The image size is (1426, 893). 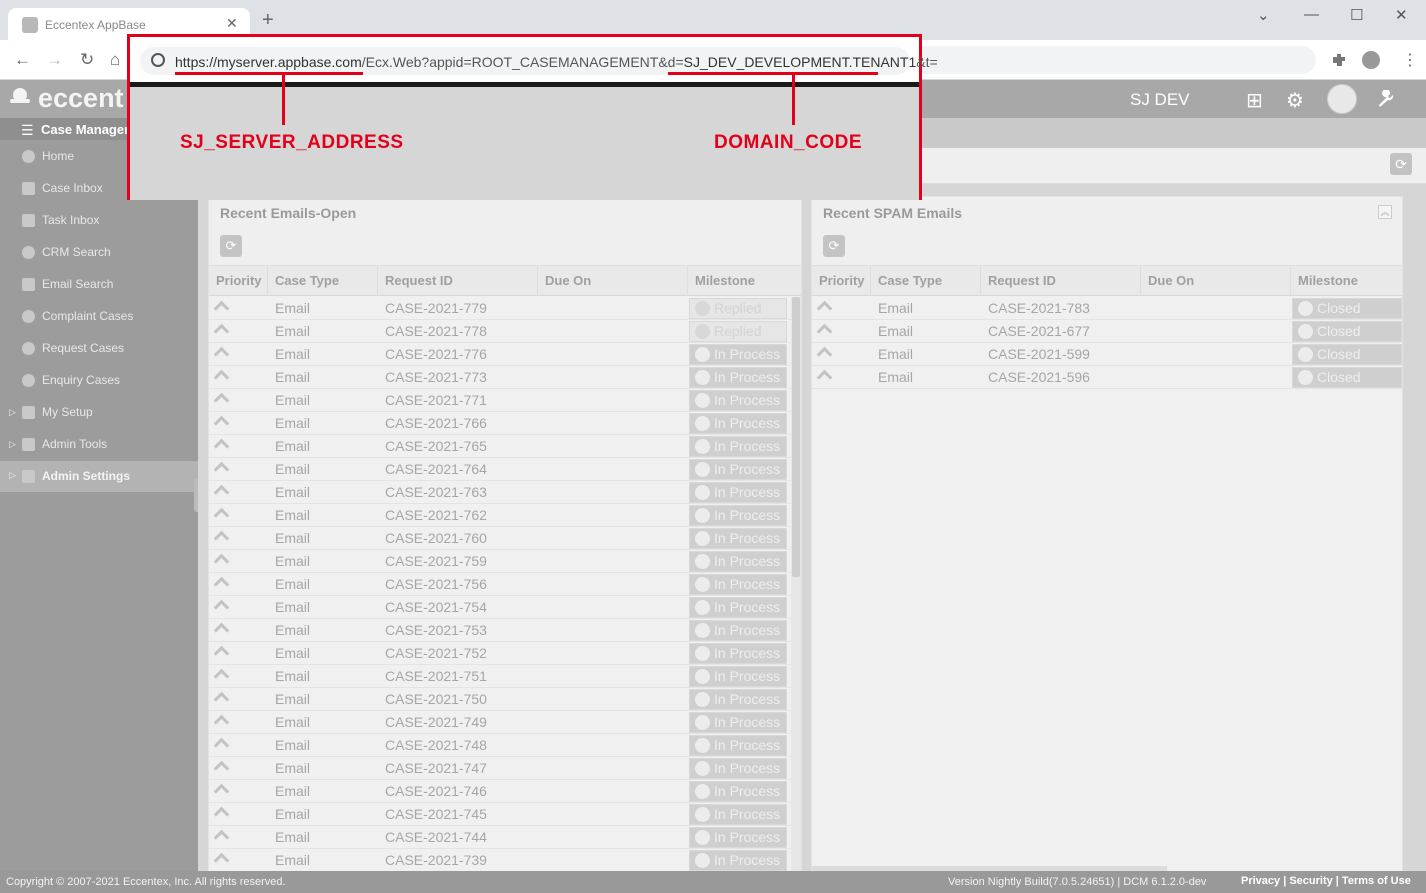 I want to click on request-id-cell: CASE-2021-783, so click(x=1035, y=308).